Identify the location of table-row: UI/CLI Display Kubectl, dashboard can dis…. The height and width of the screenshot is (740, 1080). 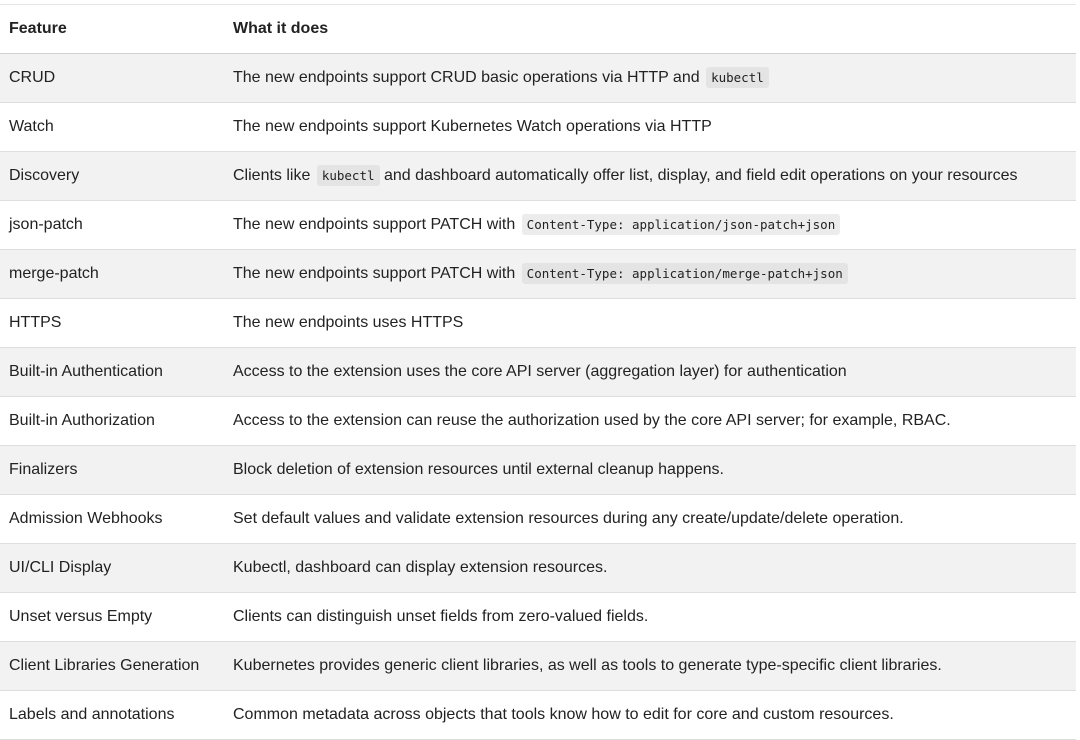
(538, 568).